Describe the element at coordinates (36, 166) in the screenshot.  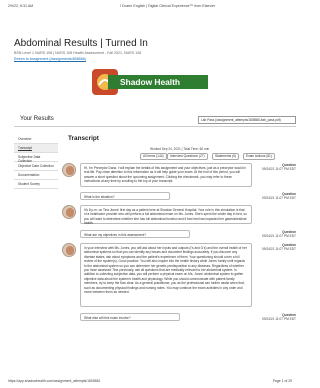
I see `sidebar-item-objective-data: Objective Data Collection` at that location.